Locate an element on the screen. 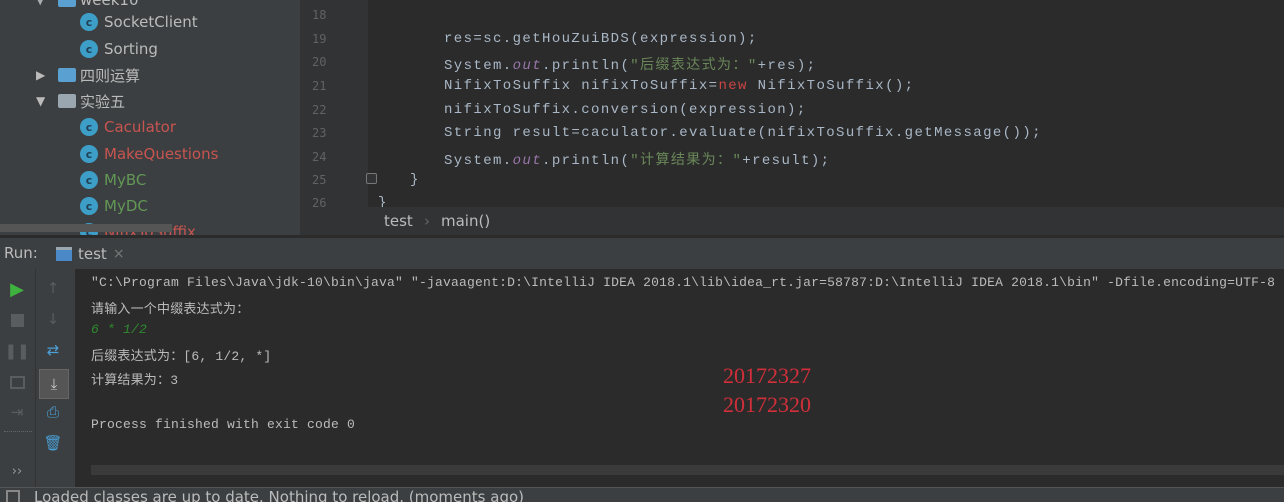 The width and height of the screenshot is (1284, 502). line-number: 22 is located at coordinates (319, 110).